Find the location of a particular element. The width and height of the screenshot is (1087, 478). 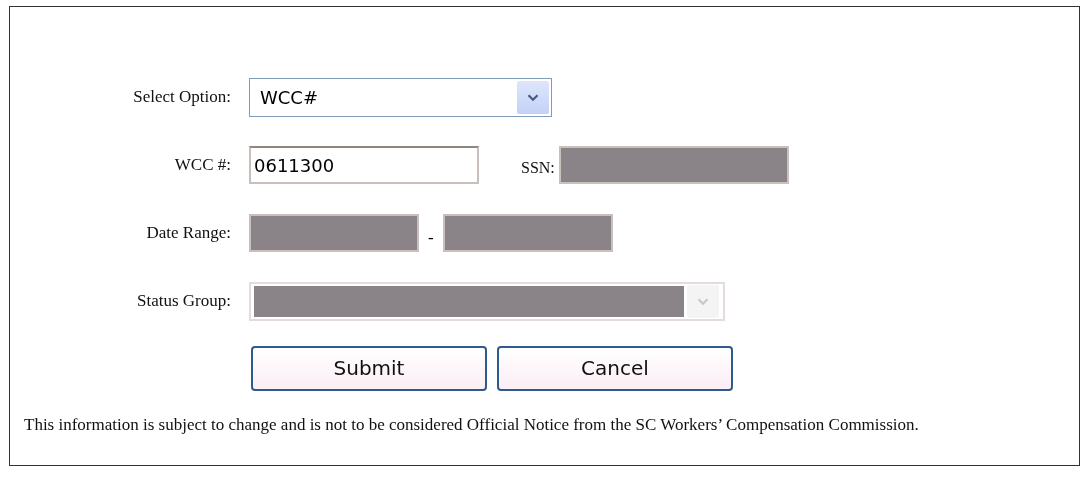

form-button: Submit is located at coordinates (369, 368).